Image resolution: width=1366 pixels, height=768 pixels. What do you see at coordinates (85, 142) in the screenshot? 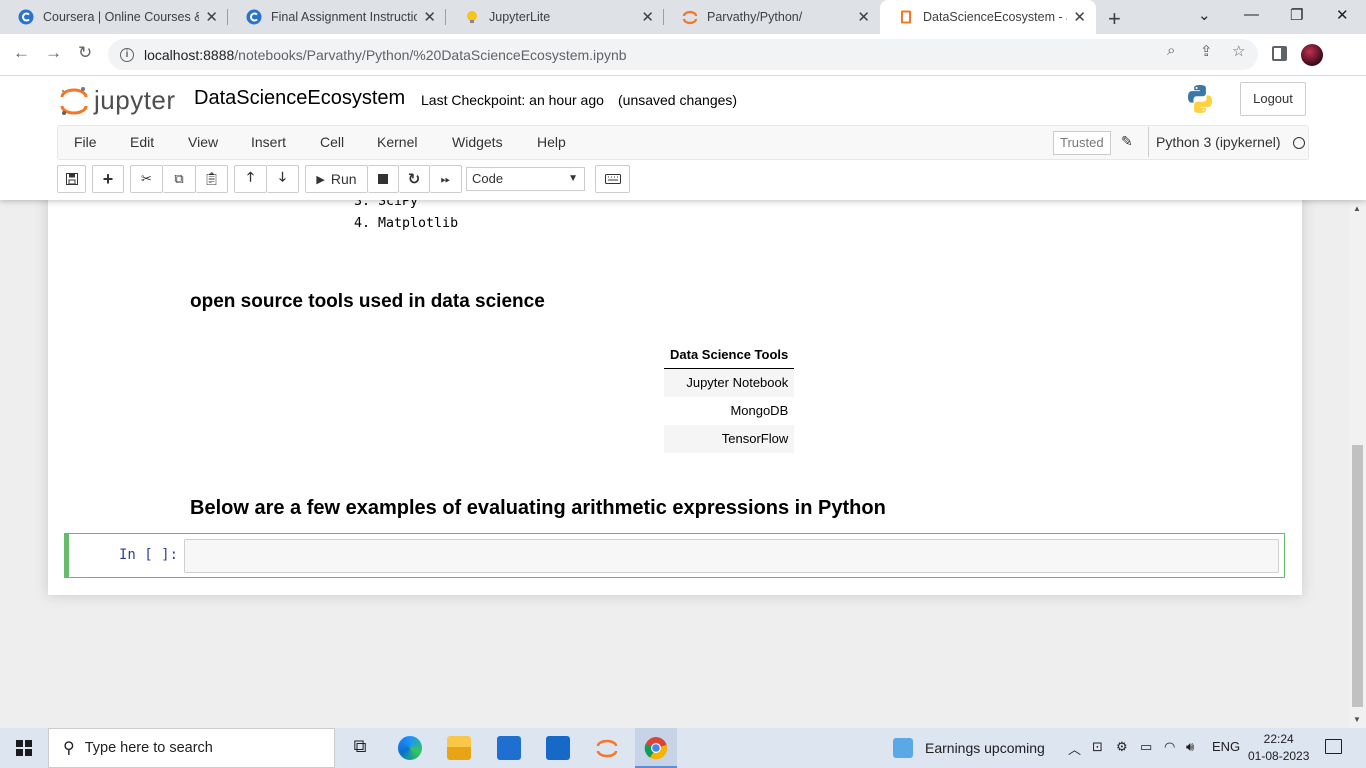
I see `menu-file: File` at bounding box center [85, 142].